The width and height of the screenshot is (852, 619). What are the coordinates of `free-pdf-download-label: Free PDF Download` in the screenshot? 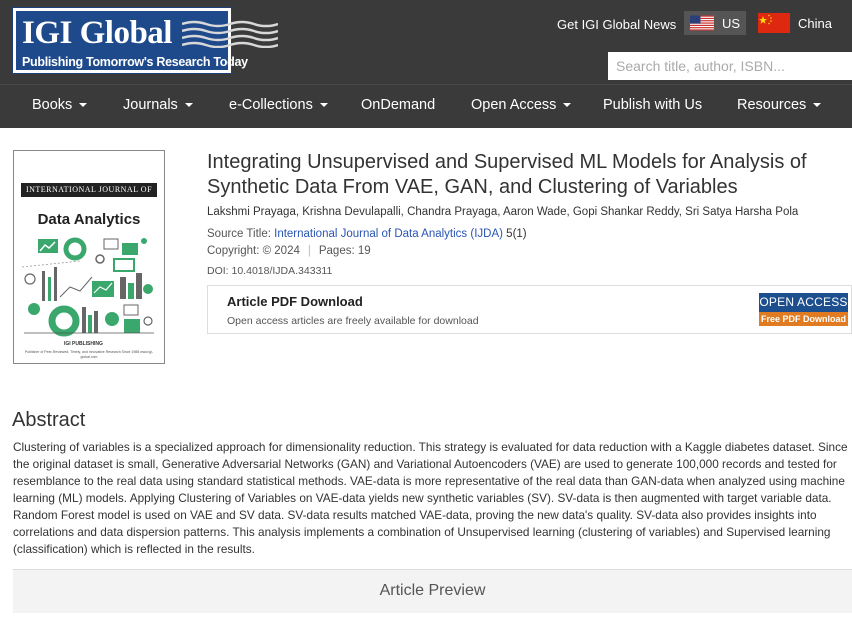 It's located at (803, 319).